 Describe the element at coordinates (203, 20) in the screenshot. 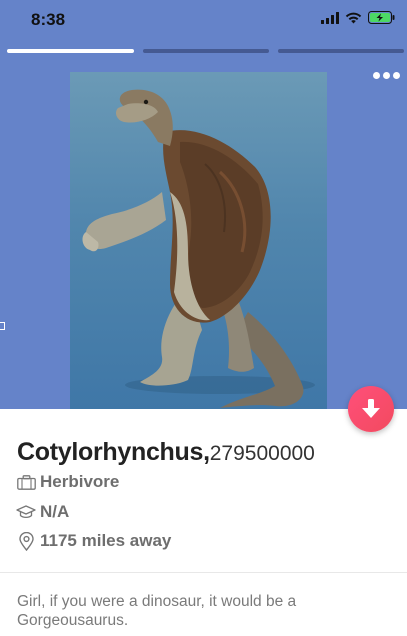

I see `status-bar: 8:38` at that location.